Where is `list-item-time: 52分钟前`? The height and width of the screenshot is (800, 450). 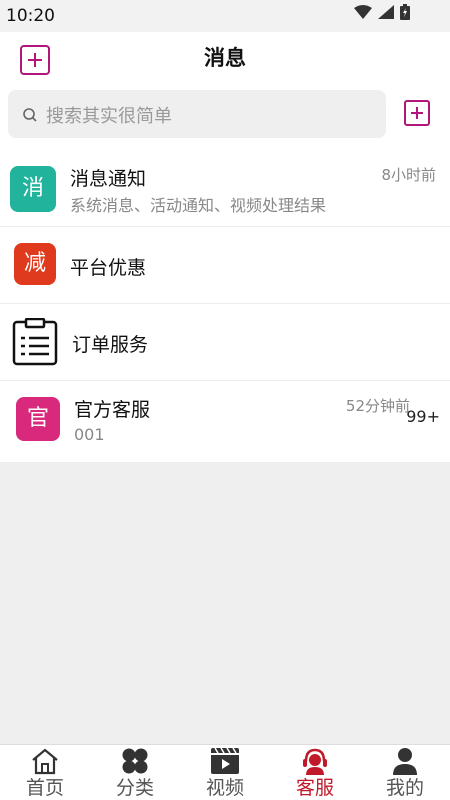
list-item-time: 52分钟前 is located at coordinates (377, 406).